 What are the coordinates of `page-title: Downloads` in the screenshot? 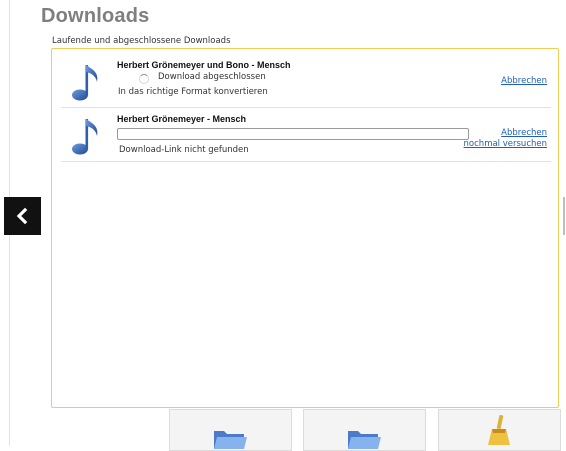 It's located at (95, 16).